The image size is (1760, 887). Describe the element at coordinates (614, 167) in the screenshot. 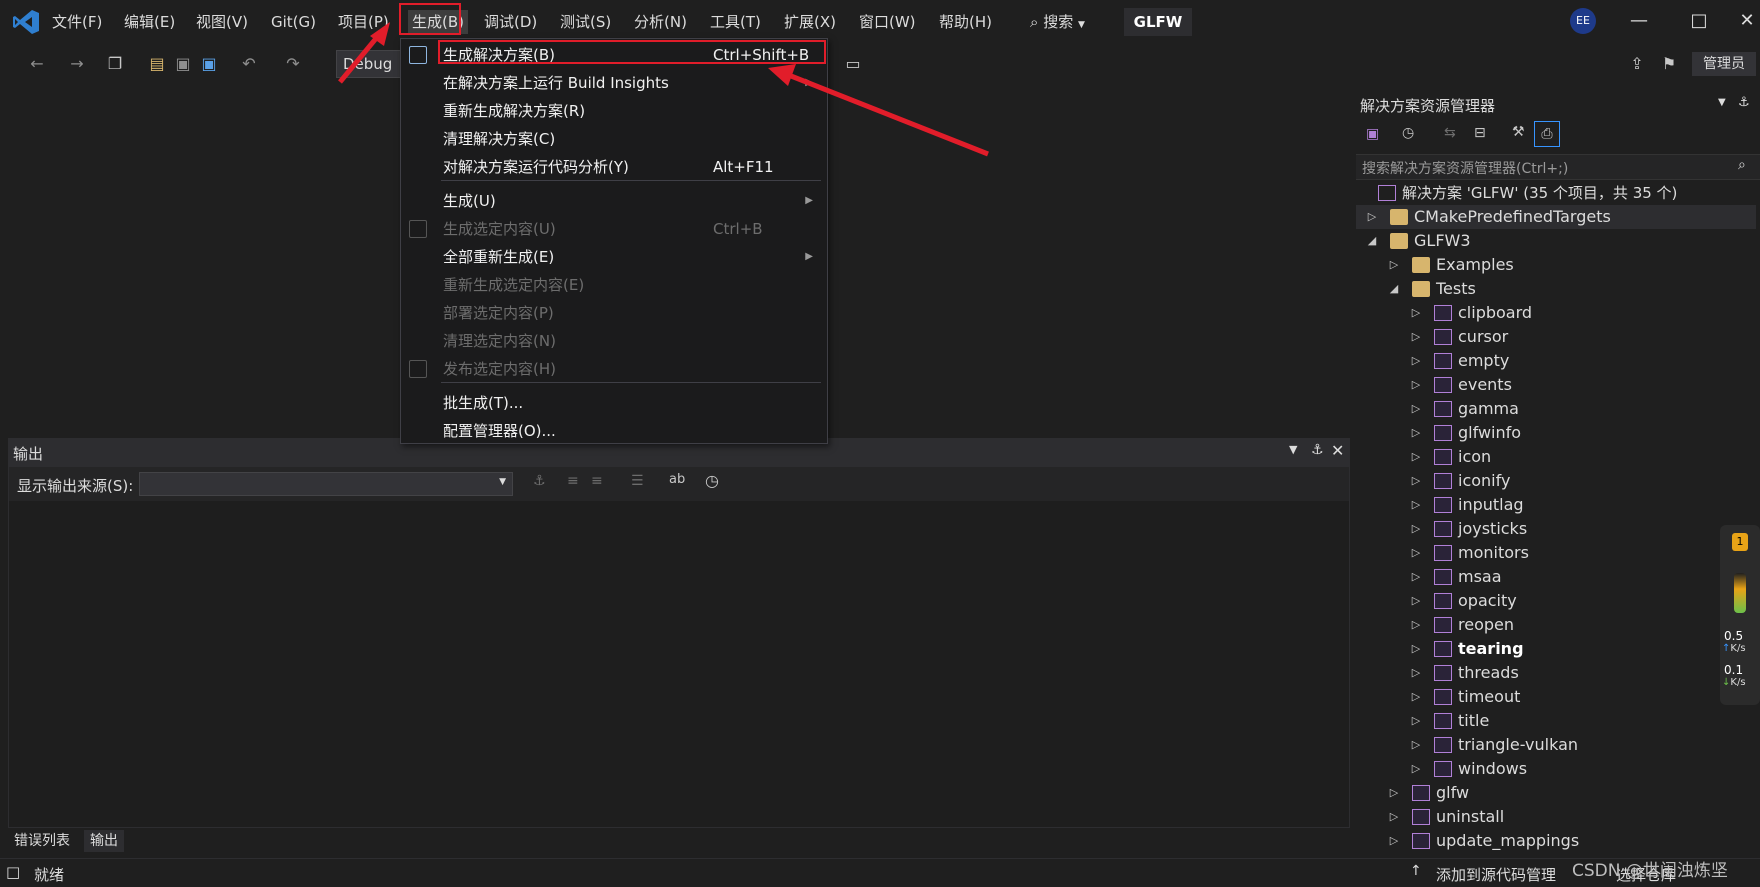

I see `build-menu-item-4: 对解决方案运行代码分析(Y) Alt+F11` at that location.